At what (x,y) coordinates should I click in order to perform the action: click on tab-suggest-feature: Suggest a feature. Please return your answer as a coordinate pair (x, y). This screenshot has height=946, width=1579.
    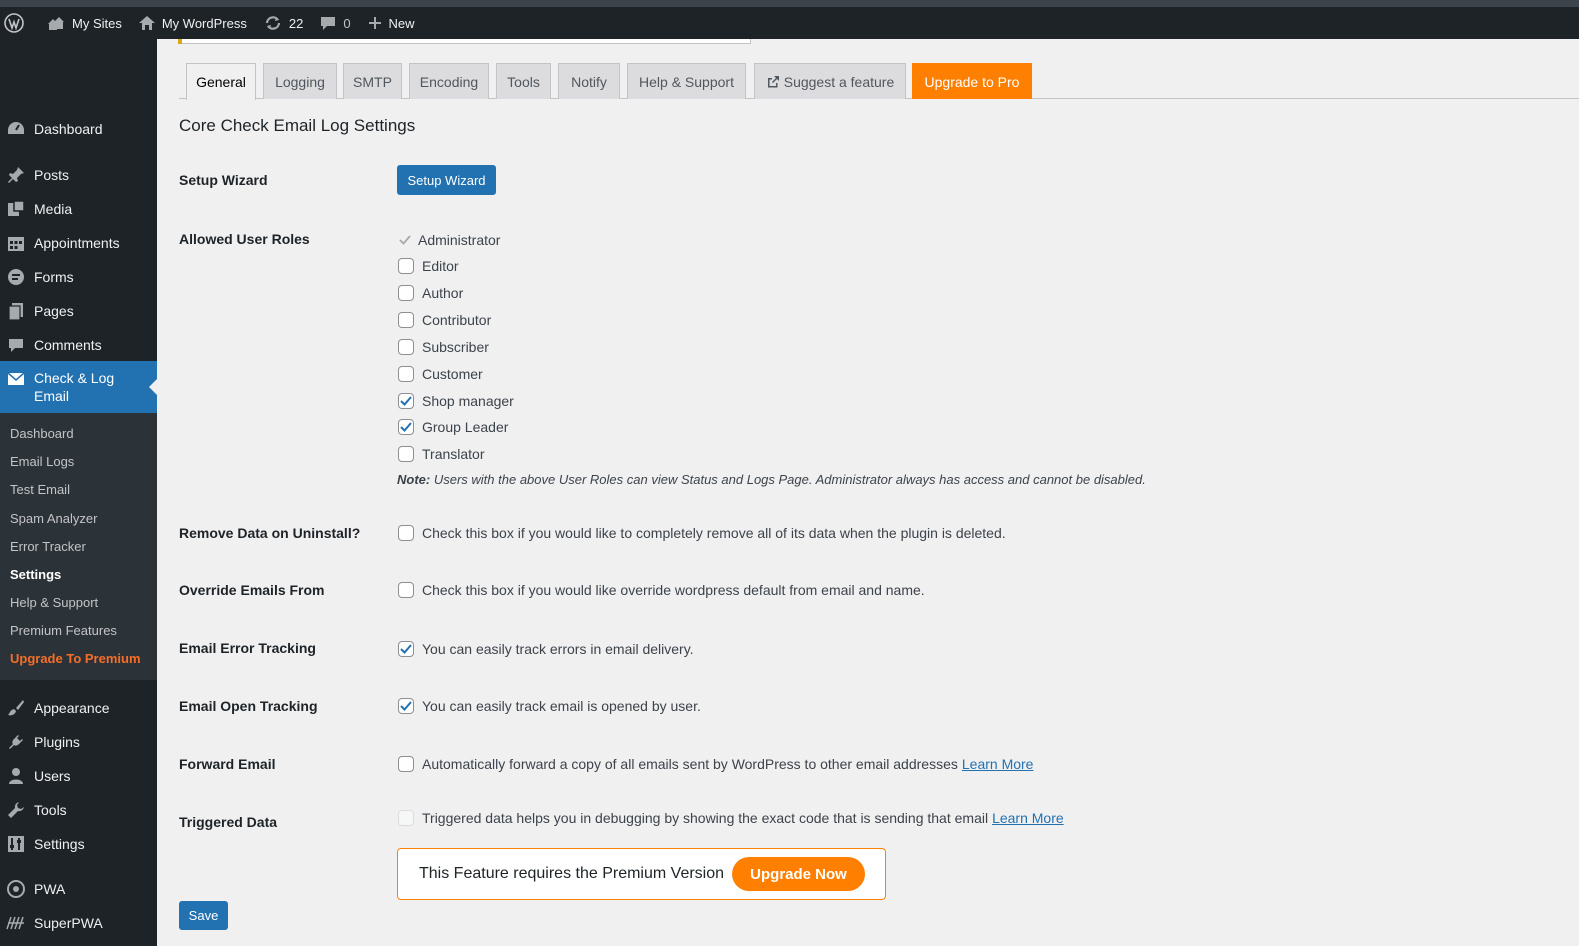
    Looking at the image, I should click on (830, 81).